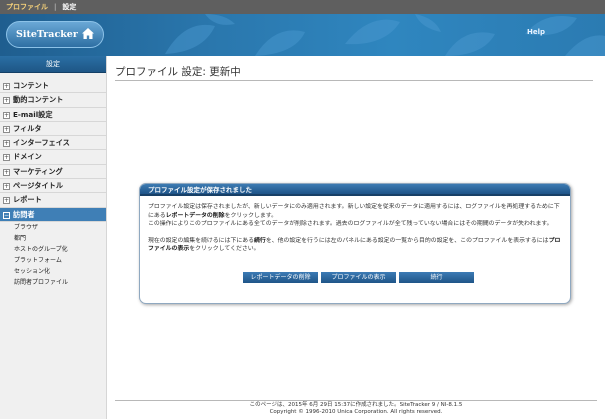 This screenshot has width=605, height=419. Describe the element at coordinates (47, 34) in the screenshot. I see `logo-text: SiteTracker` at that location.